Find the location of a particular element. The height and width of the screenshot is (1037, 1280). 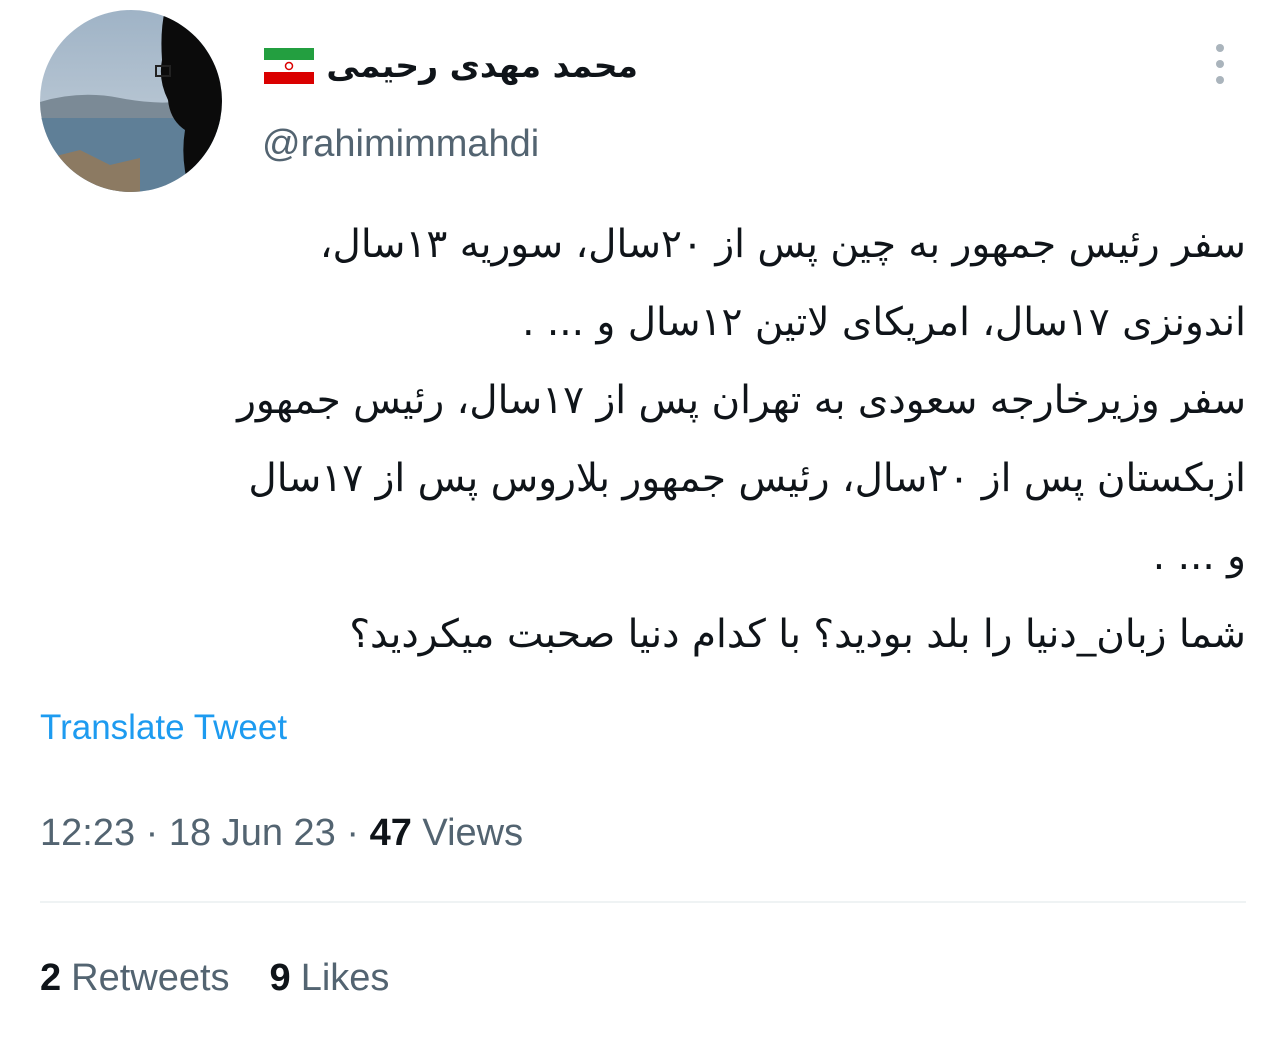

likes-label: Likes is located at coordinates (345, 978).